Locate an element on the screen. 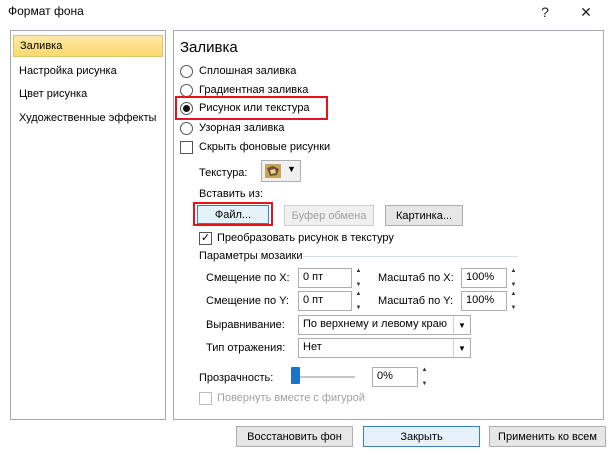 The image size is (614, 455). clipboard-button: Буфер обмена is located at coordinates (329, 215).